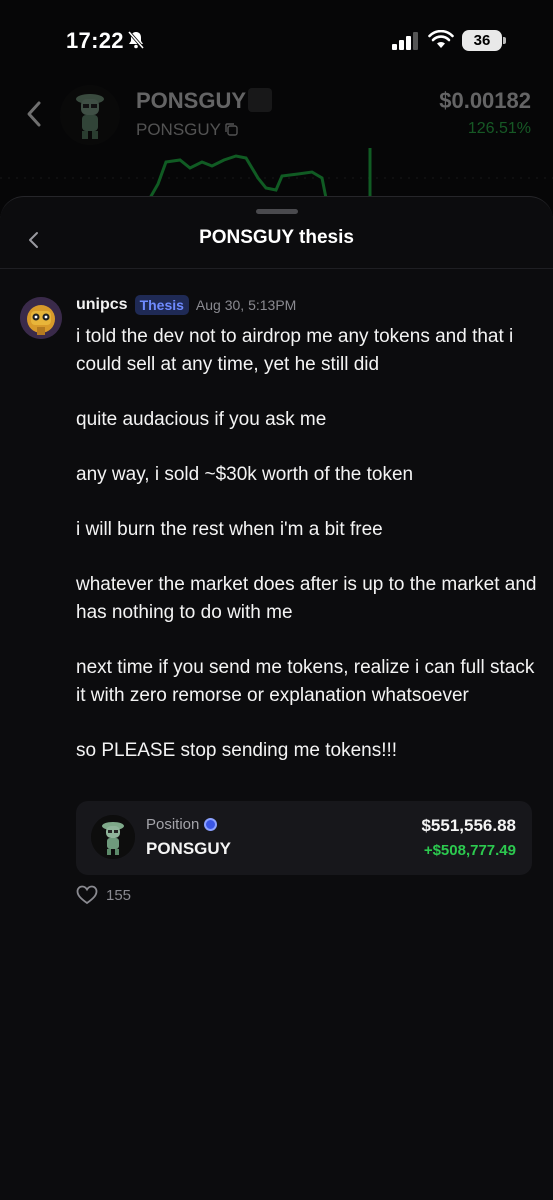  Describe the element at coordinates (161, 305) in the screenshot. I see `thesis-badge: Thesis` at that location.